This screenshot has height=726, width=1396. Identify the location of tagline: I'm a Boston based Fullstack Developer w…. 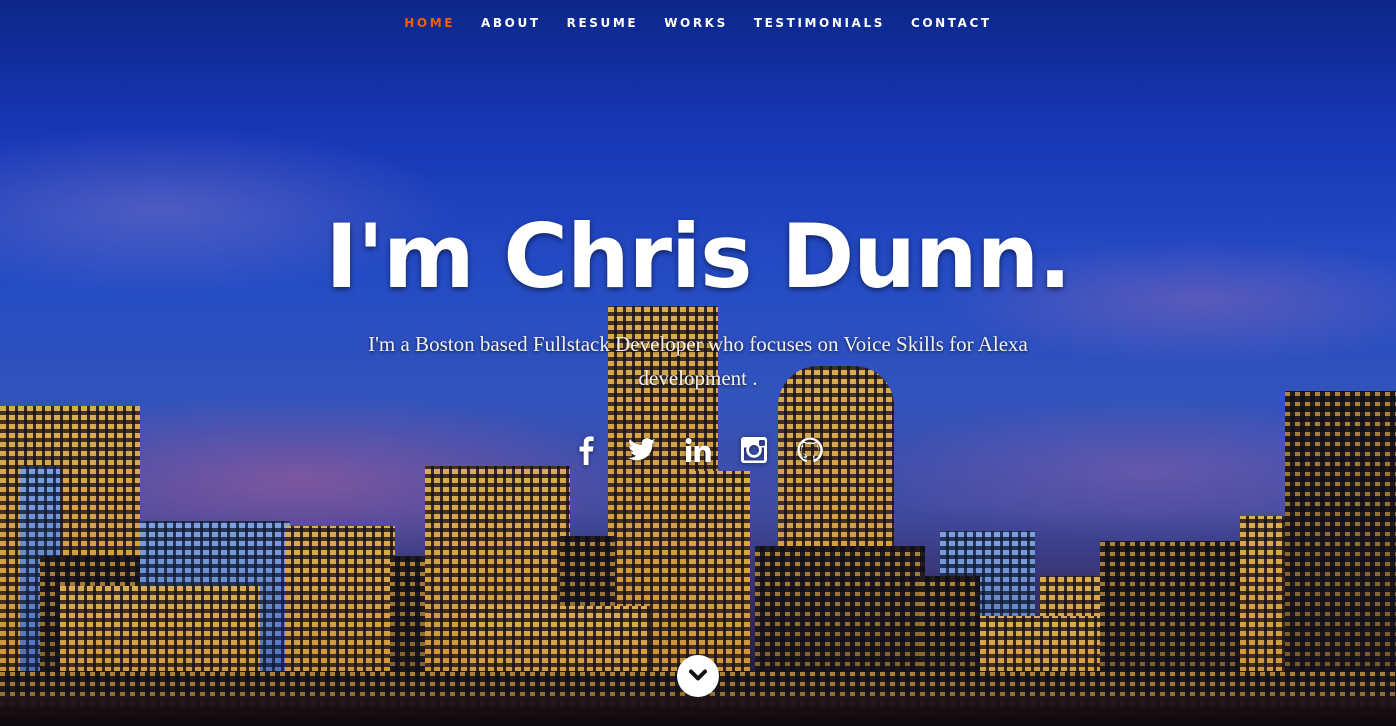
(698, 361).